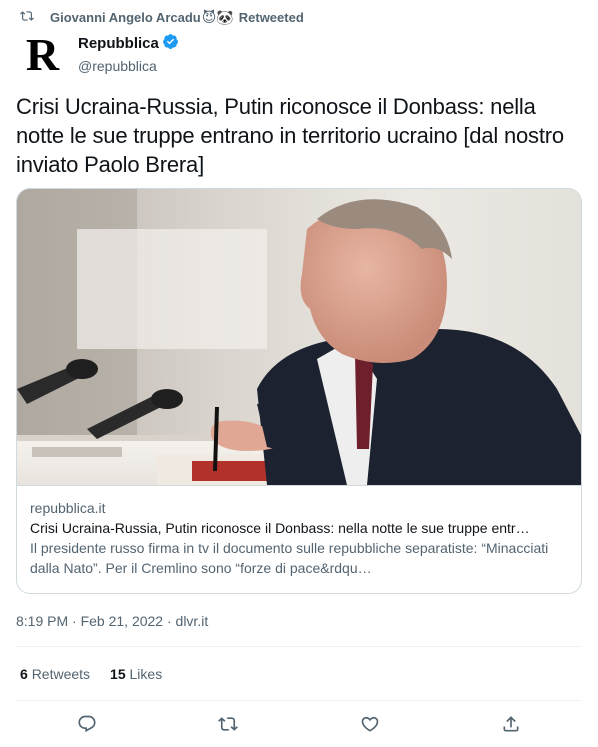  Describe the element at coordinates (61, 674) in the screenshot. I see `retweets-label: Retweets` at that location.